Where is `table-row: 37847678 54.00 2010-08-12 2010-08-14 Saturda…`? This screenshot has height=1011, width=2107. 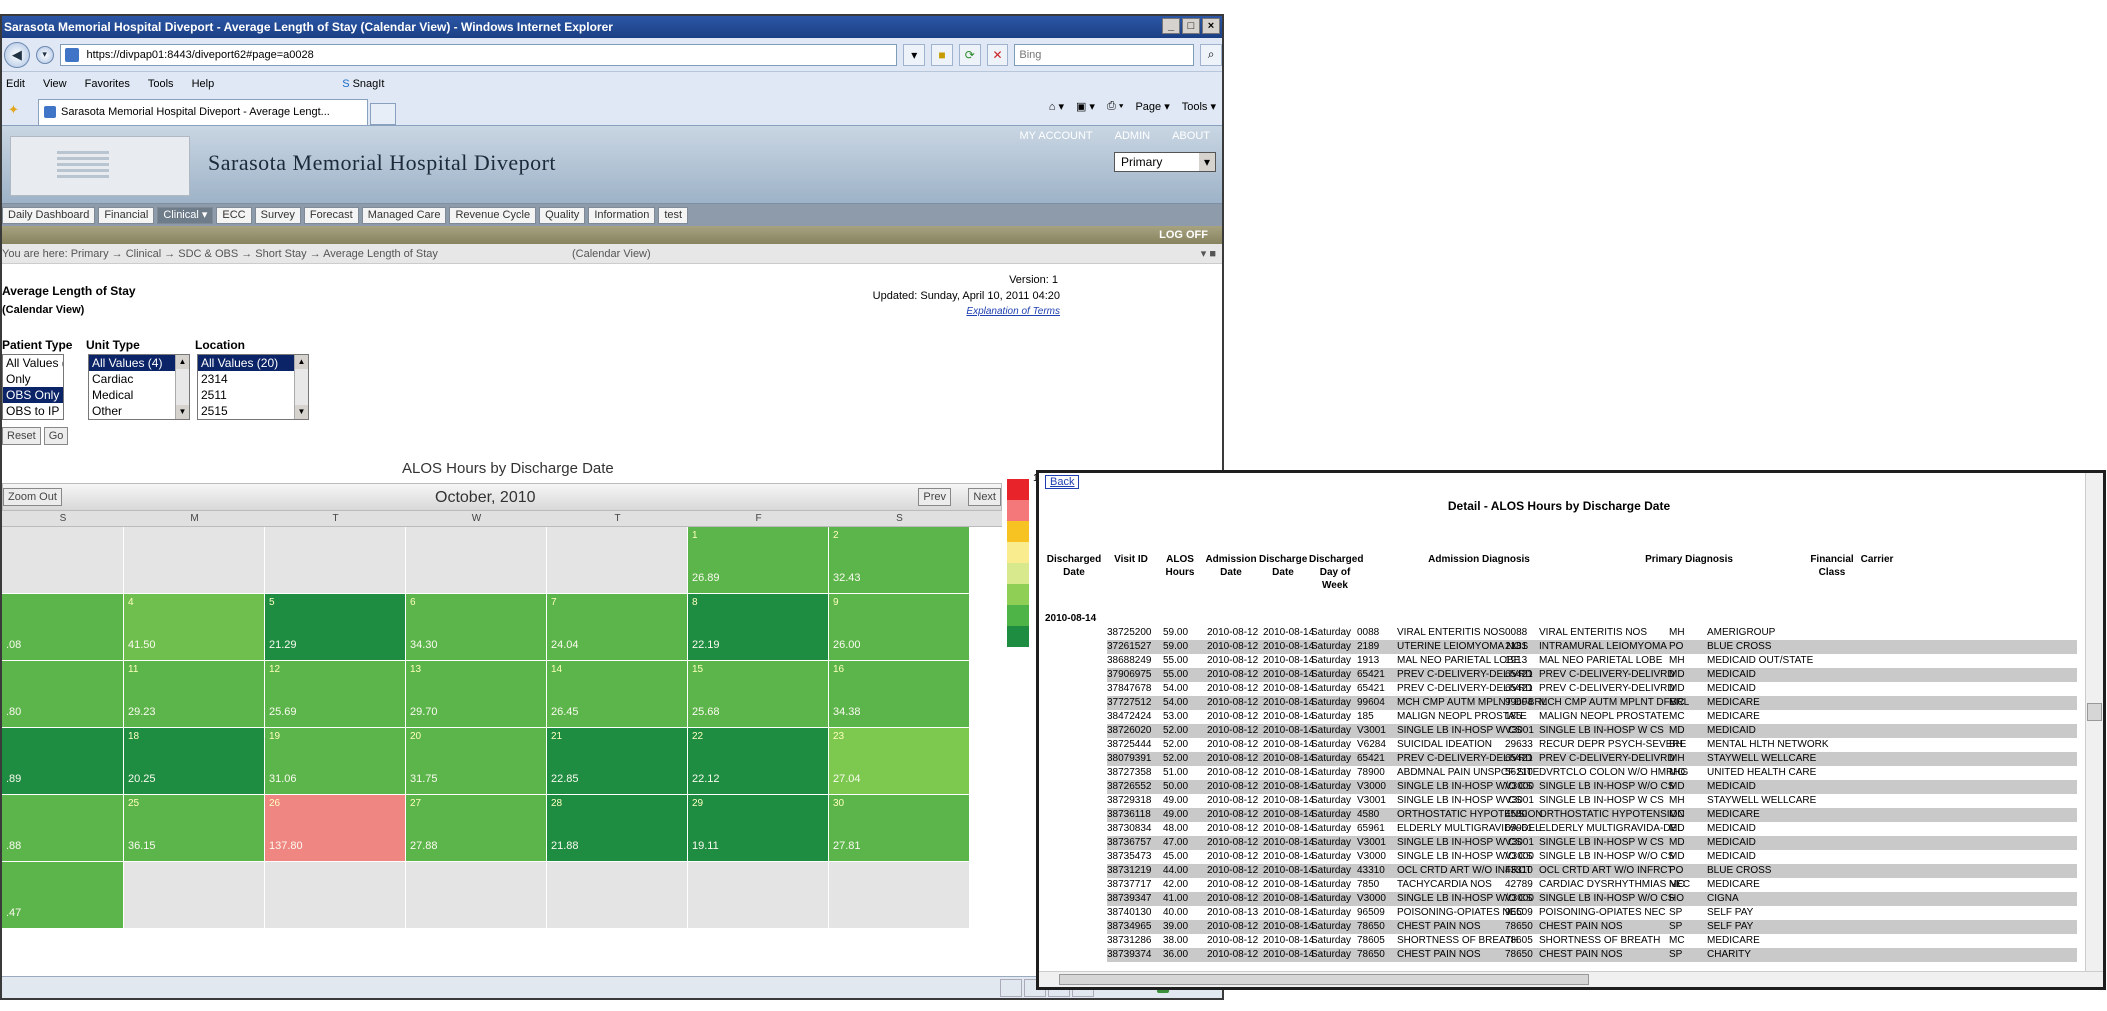
table-row: 37847678 54.00 2010-08-12 2010-08-14 Saturda… is located at coordinates (1592, 689).